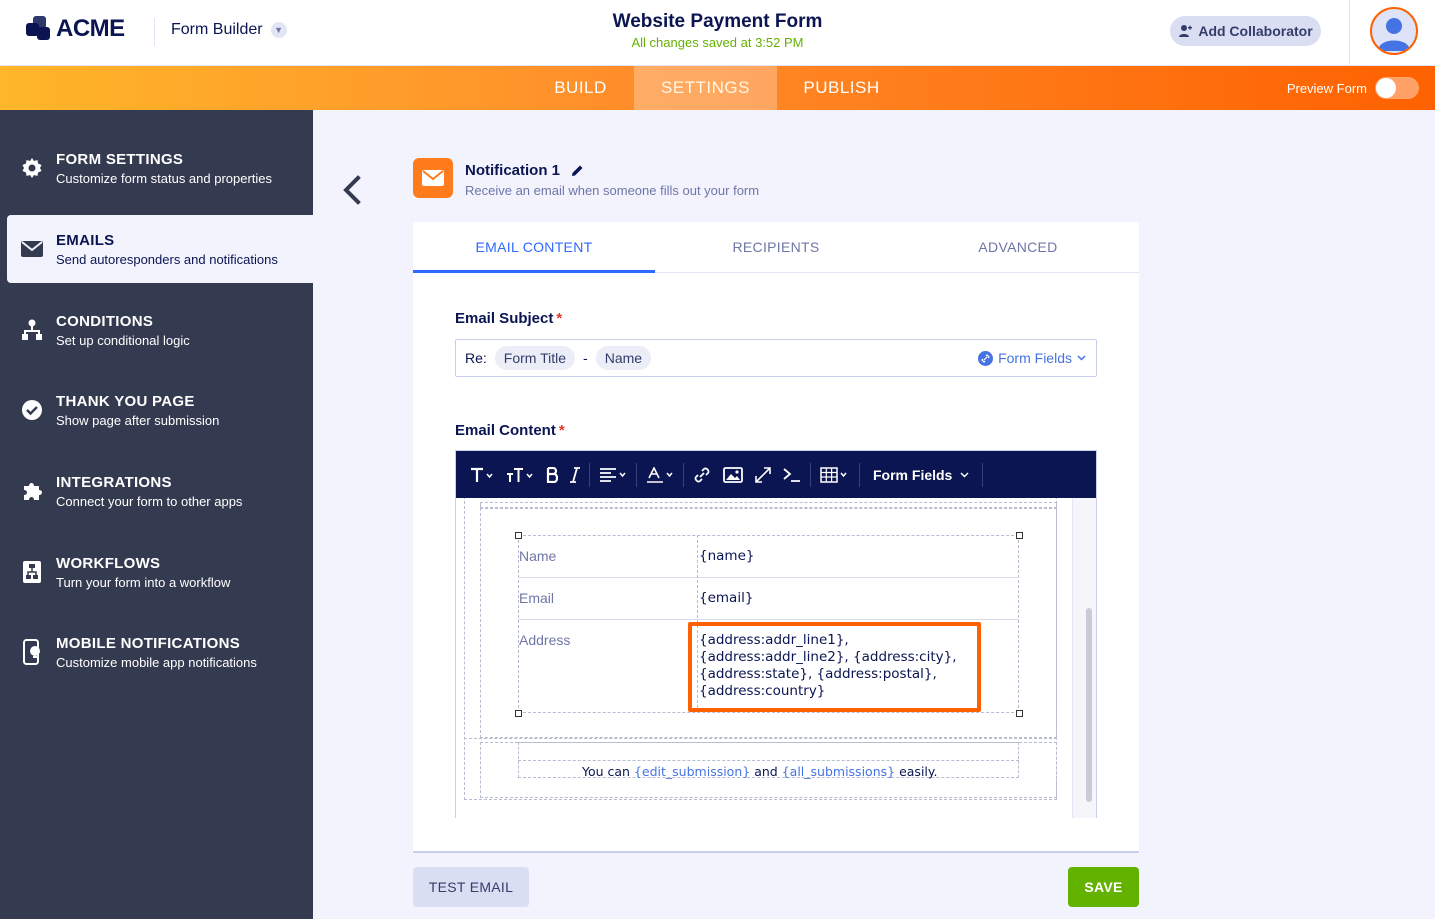 The image size is (1435, 919). I want to click on code-view-button, so click(792, 474).